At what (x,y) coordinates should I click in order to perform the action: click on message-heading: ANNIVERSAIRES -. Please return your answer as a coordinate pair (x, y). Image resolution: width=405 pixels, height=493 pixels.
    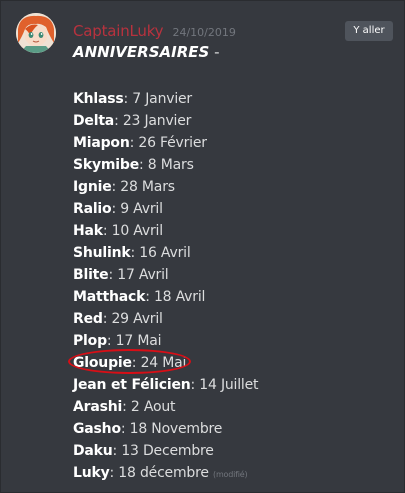
    Looking at the image, I should click on (146, 52).